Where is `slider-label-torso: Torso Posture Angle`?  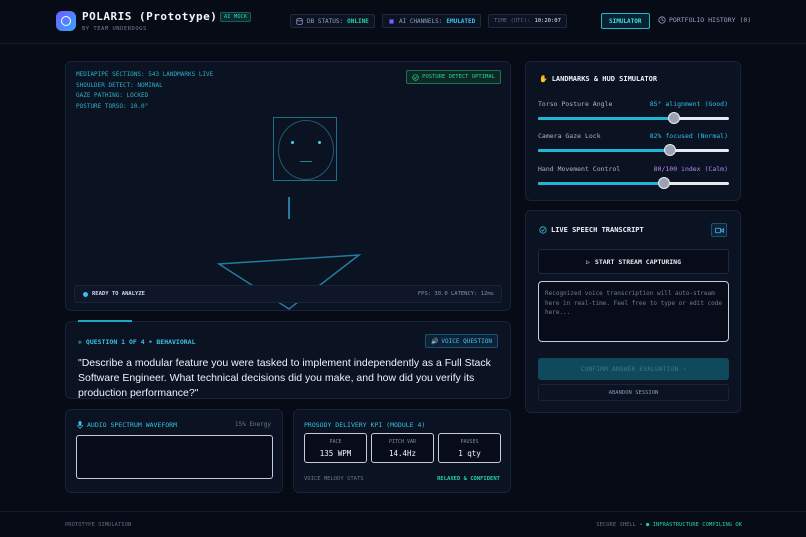 slider-label-torso: Torso Posture Angle is located at coordinates (575, 104).